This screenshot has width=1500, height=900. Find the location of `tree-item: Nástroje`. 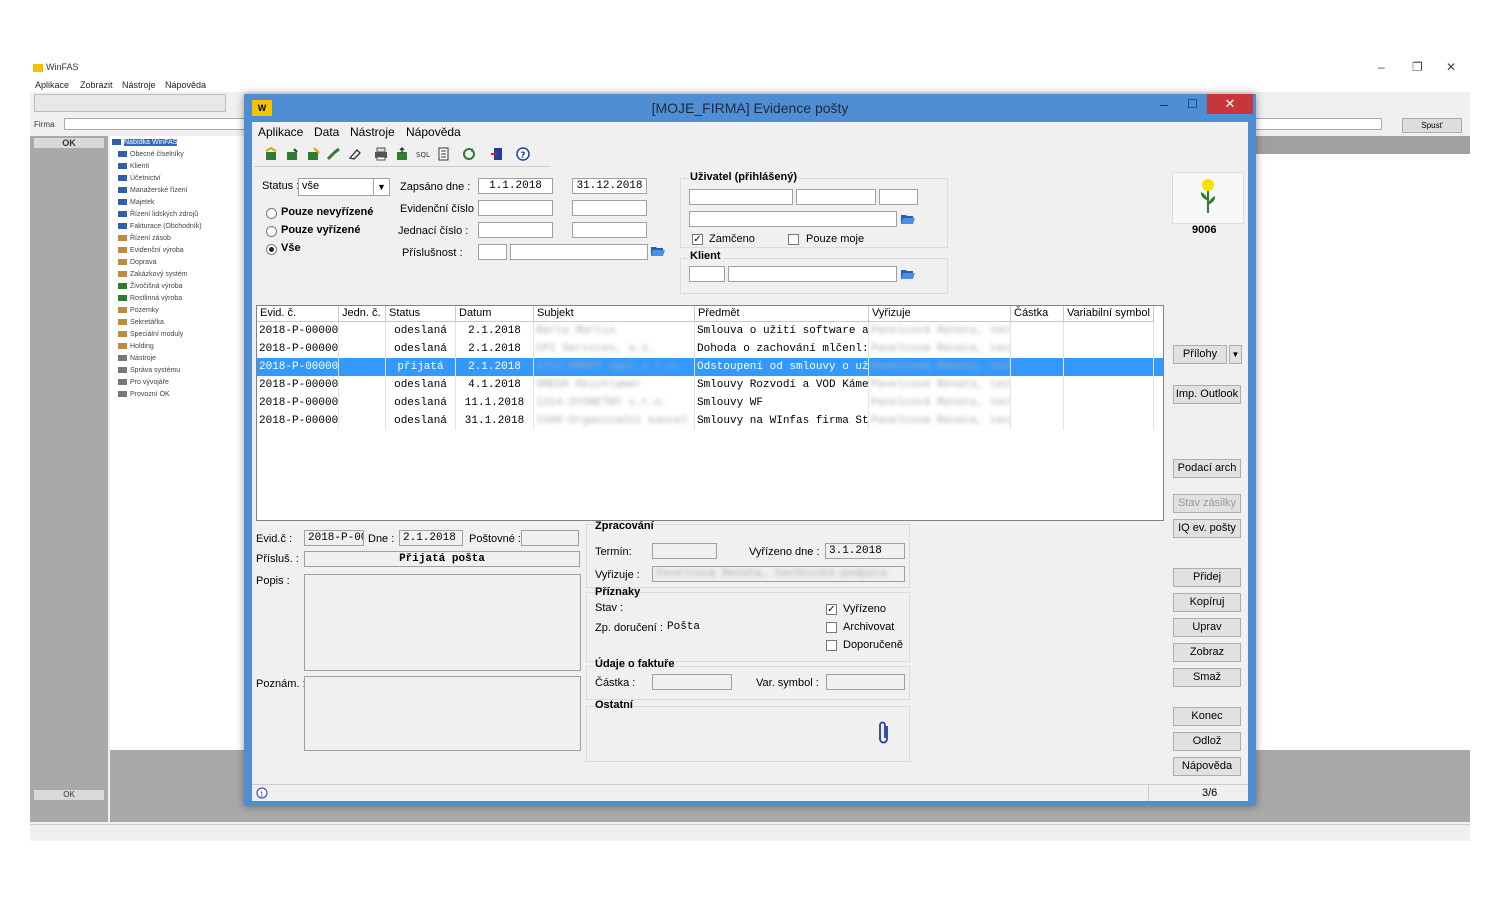

tree-item: Nástroje is located at coordinates (137, 358).